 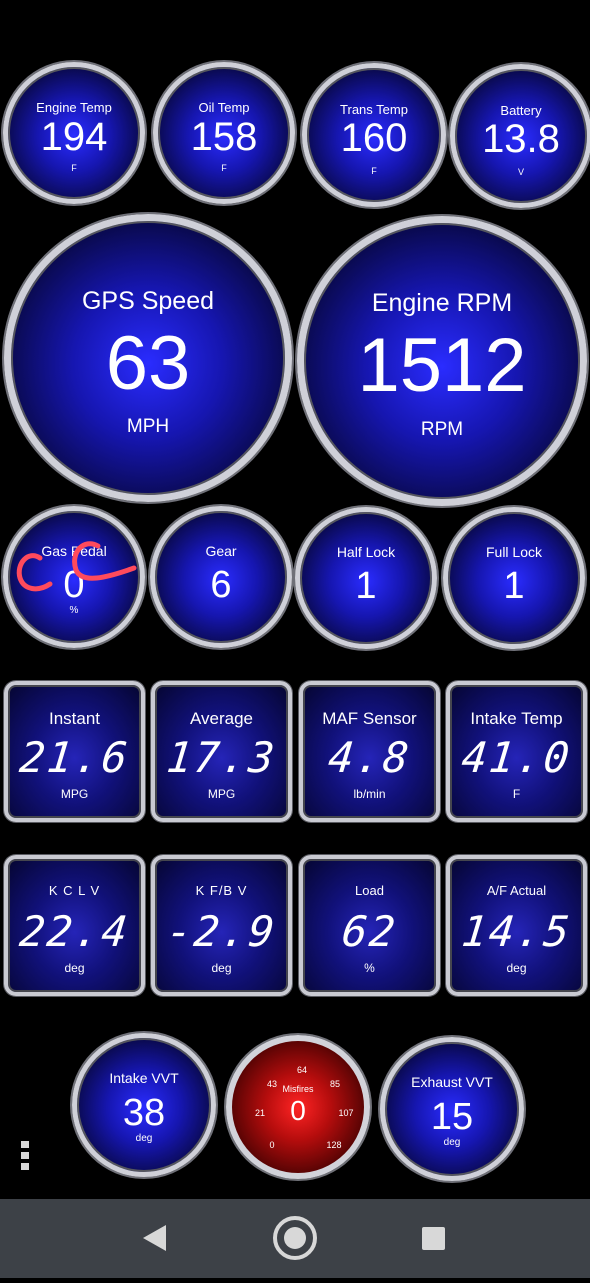 I want to click on more-vertical-icon, so click(x=27, y=1157).